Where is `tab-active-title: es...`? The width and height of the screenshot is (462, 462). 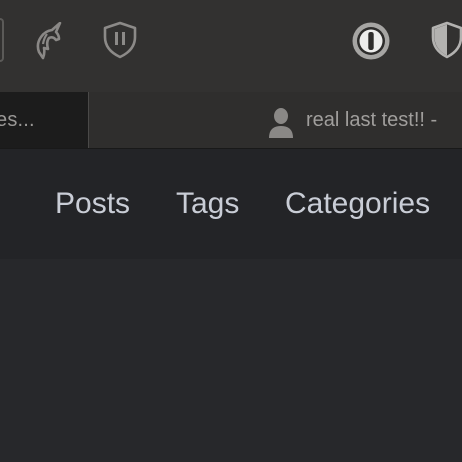 tab-active-title: es... is located at coordinates (17, 120).